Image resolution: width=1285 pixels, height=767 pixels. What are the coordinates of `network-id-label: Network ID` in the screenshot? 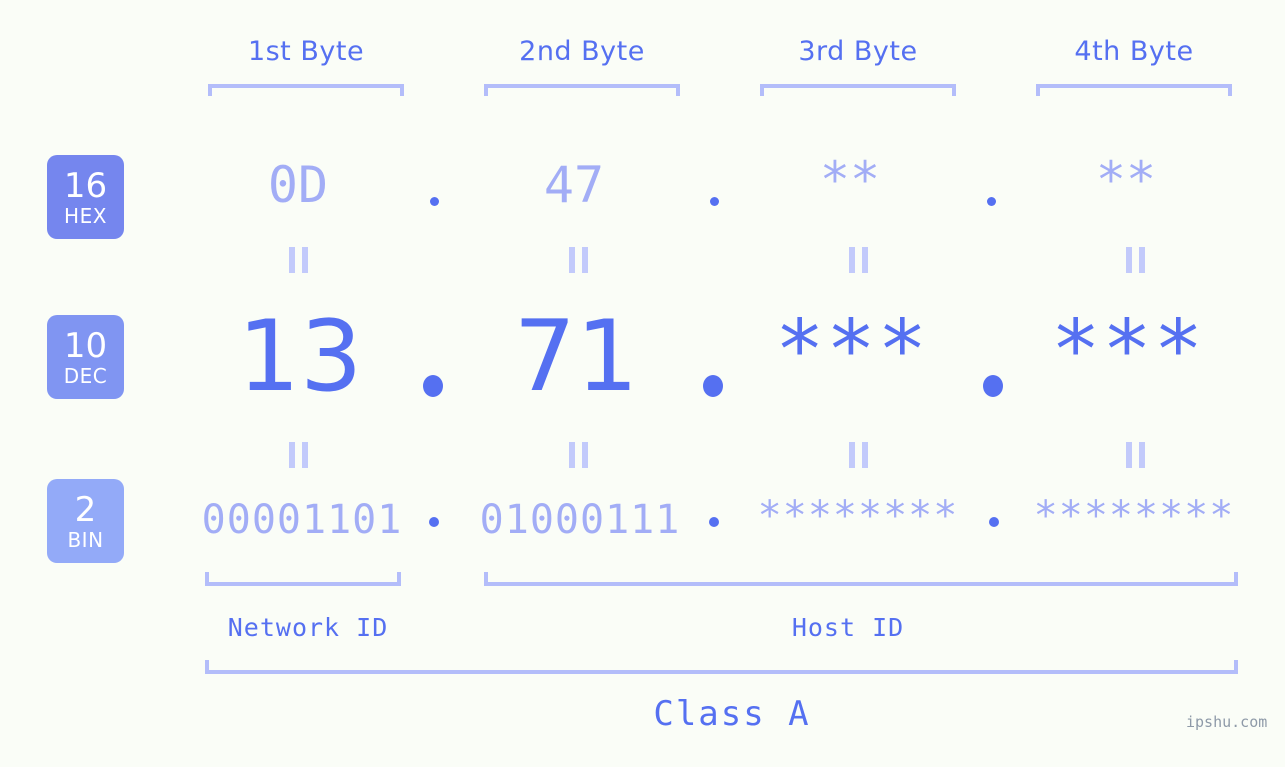 It's located at (308, 627).